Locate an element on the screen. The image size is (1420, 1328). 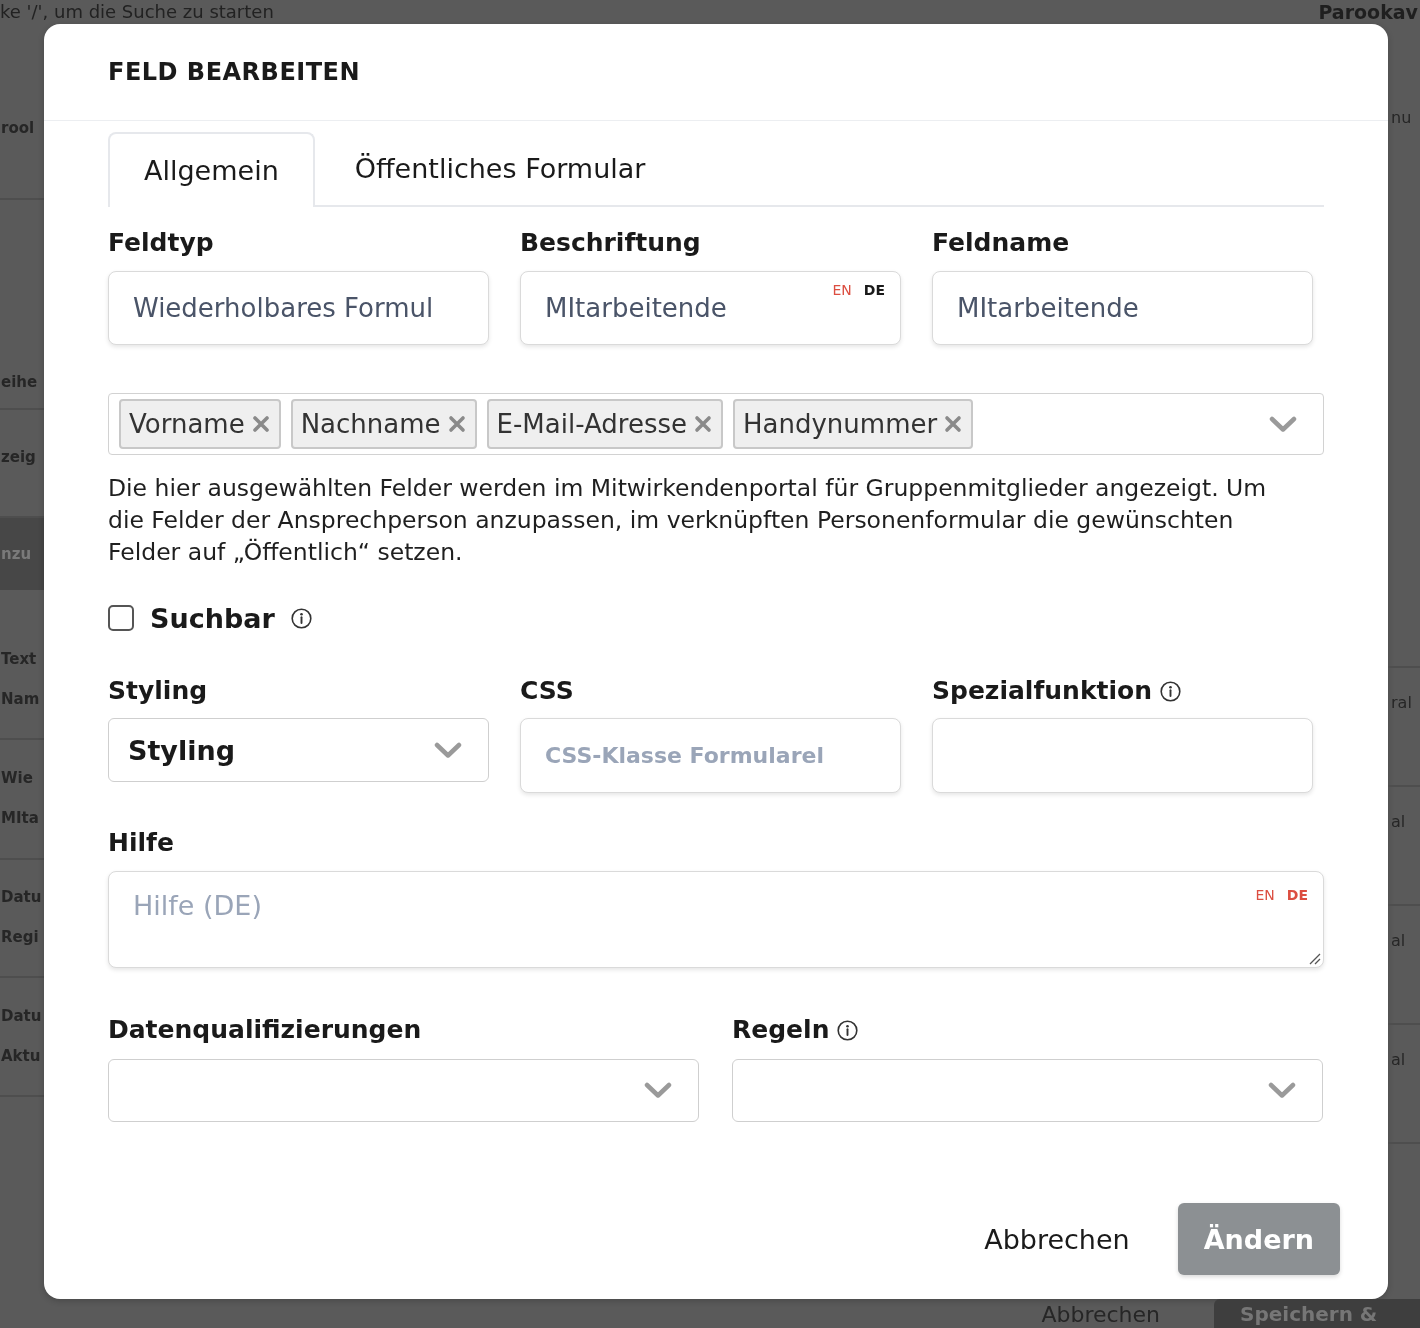
tag-label: Handynummer is located at coordinates (840, 424).